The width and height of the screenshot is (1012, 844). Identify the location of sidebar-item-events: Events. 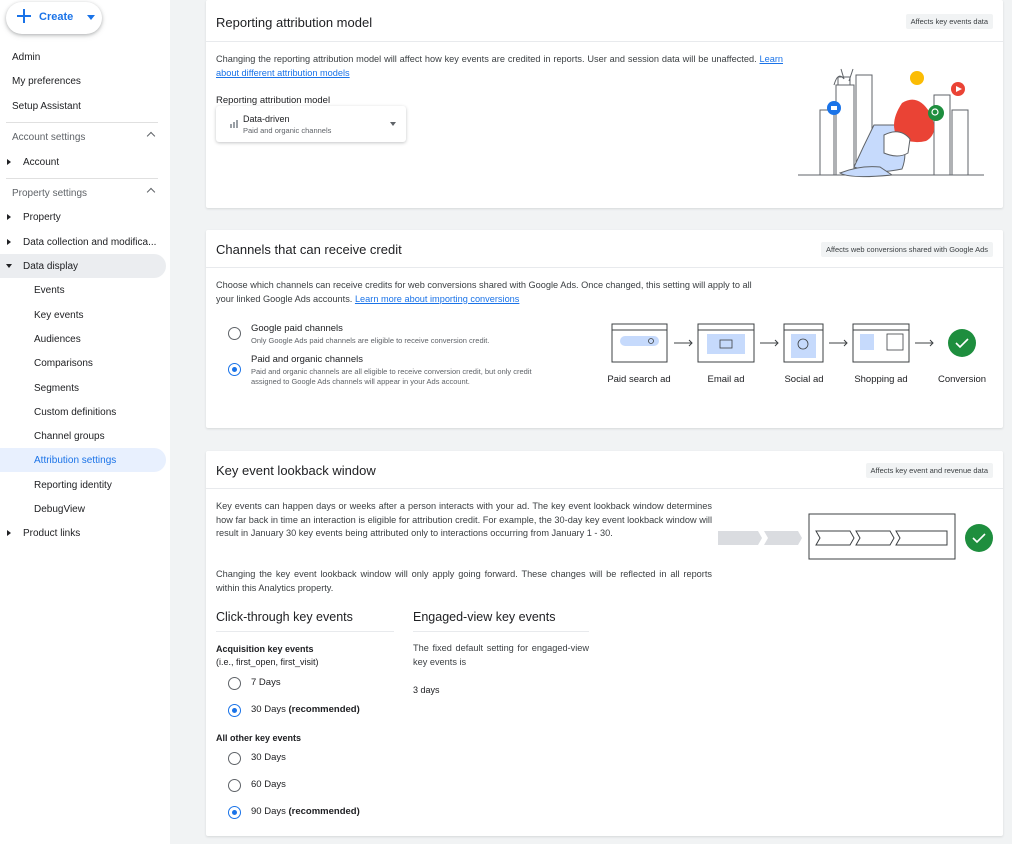
(83, 290).